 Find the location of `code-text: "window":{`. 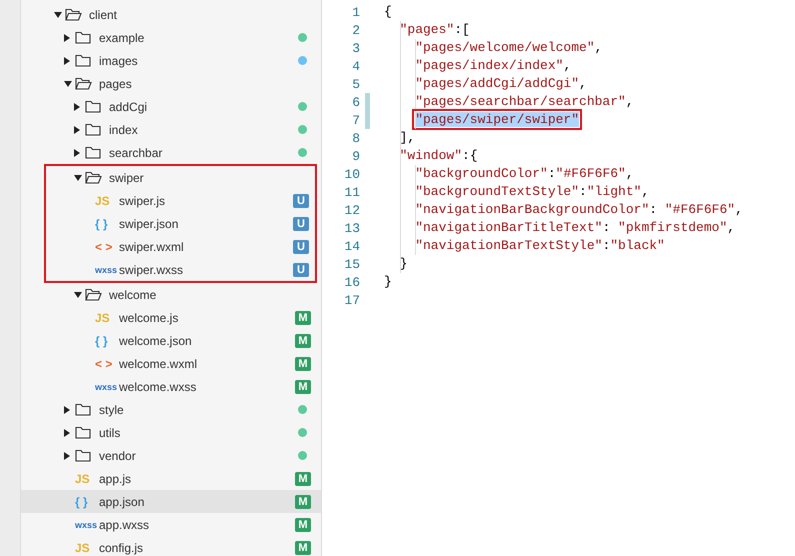

code-text: "window":{ is located at coordinates (439, 155).